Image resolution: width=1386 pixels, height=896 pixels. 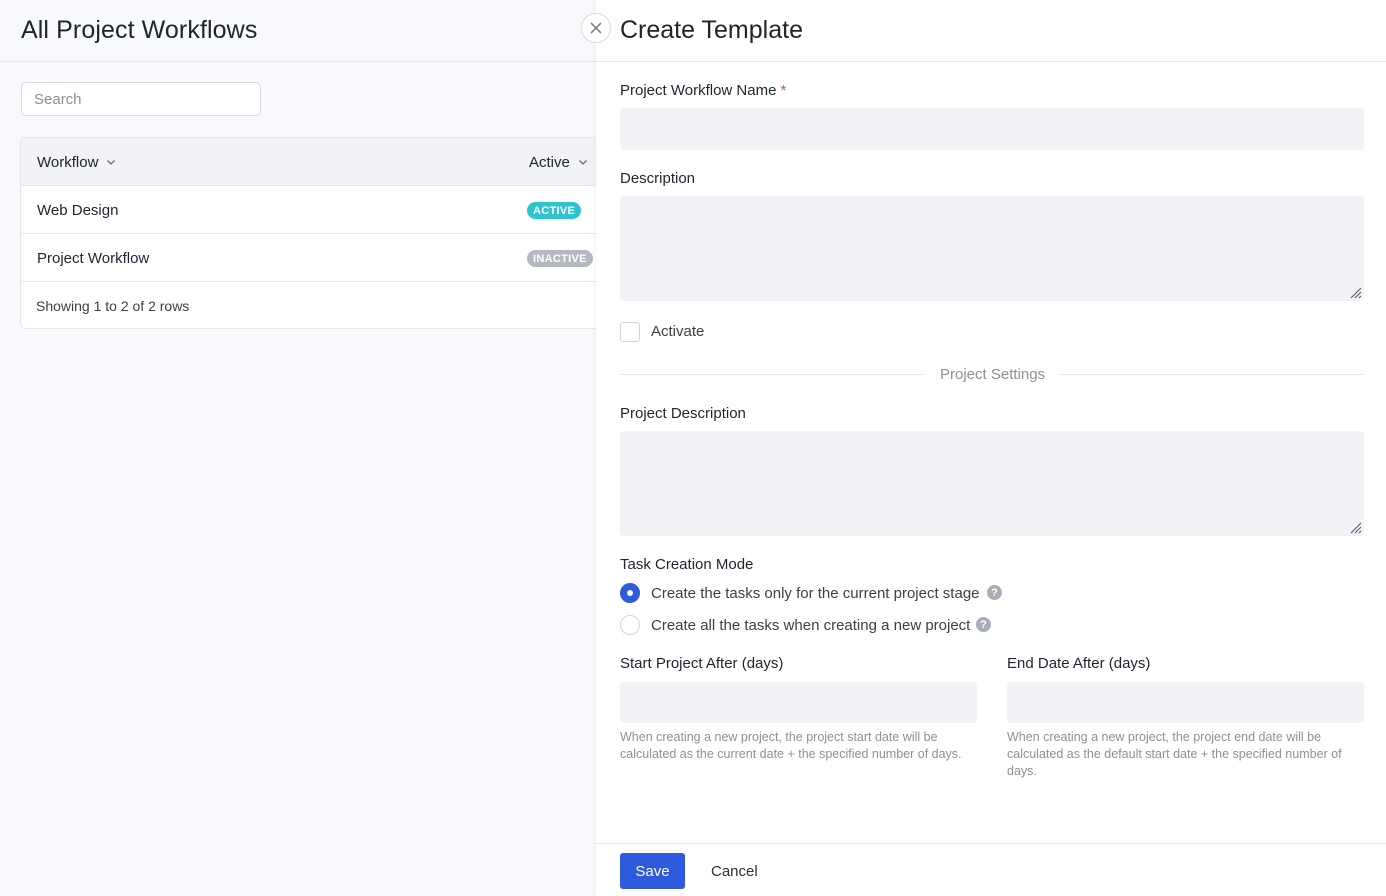 I want to click on drawer-title: Create Template, so click(x=711, y=30).